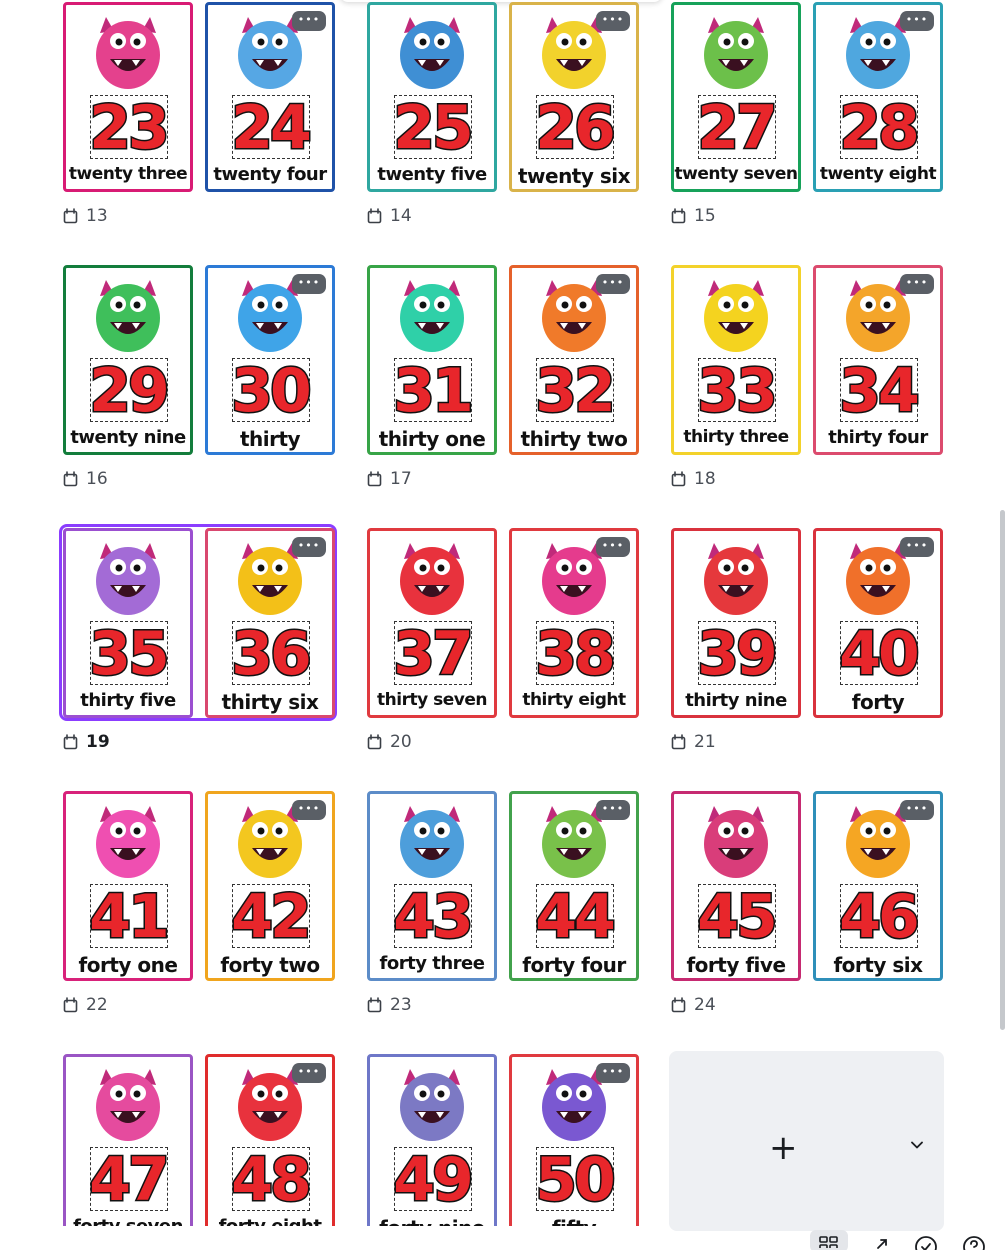 Image resolution: width=1005 pixels, height=1250 pixels. Describe the element at coordinates (882, 1242) in the screenshot. I see `expand-icon` at that location.